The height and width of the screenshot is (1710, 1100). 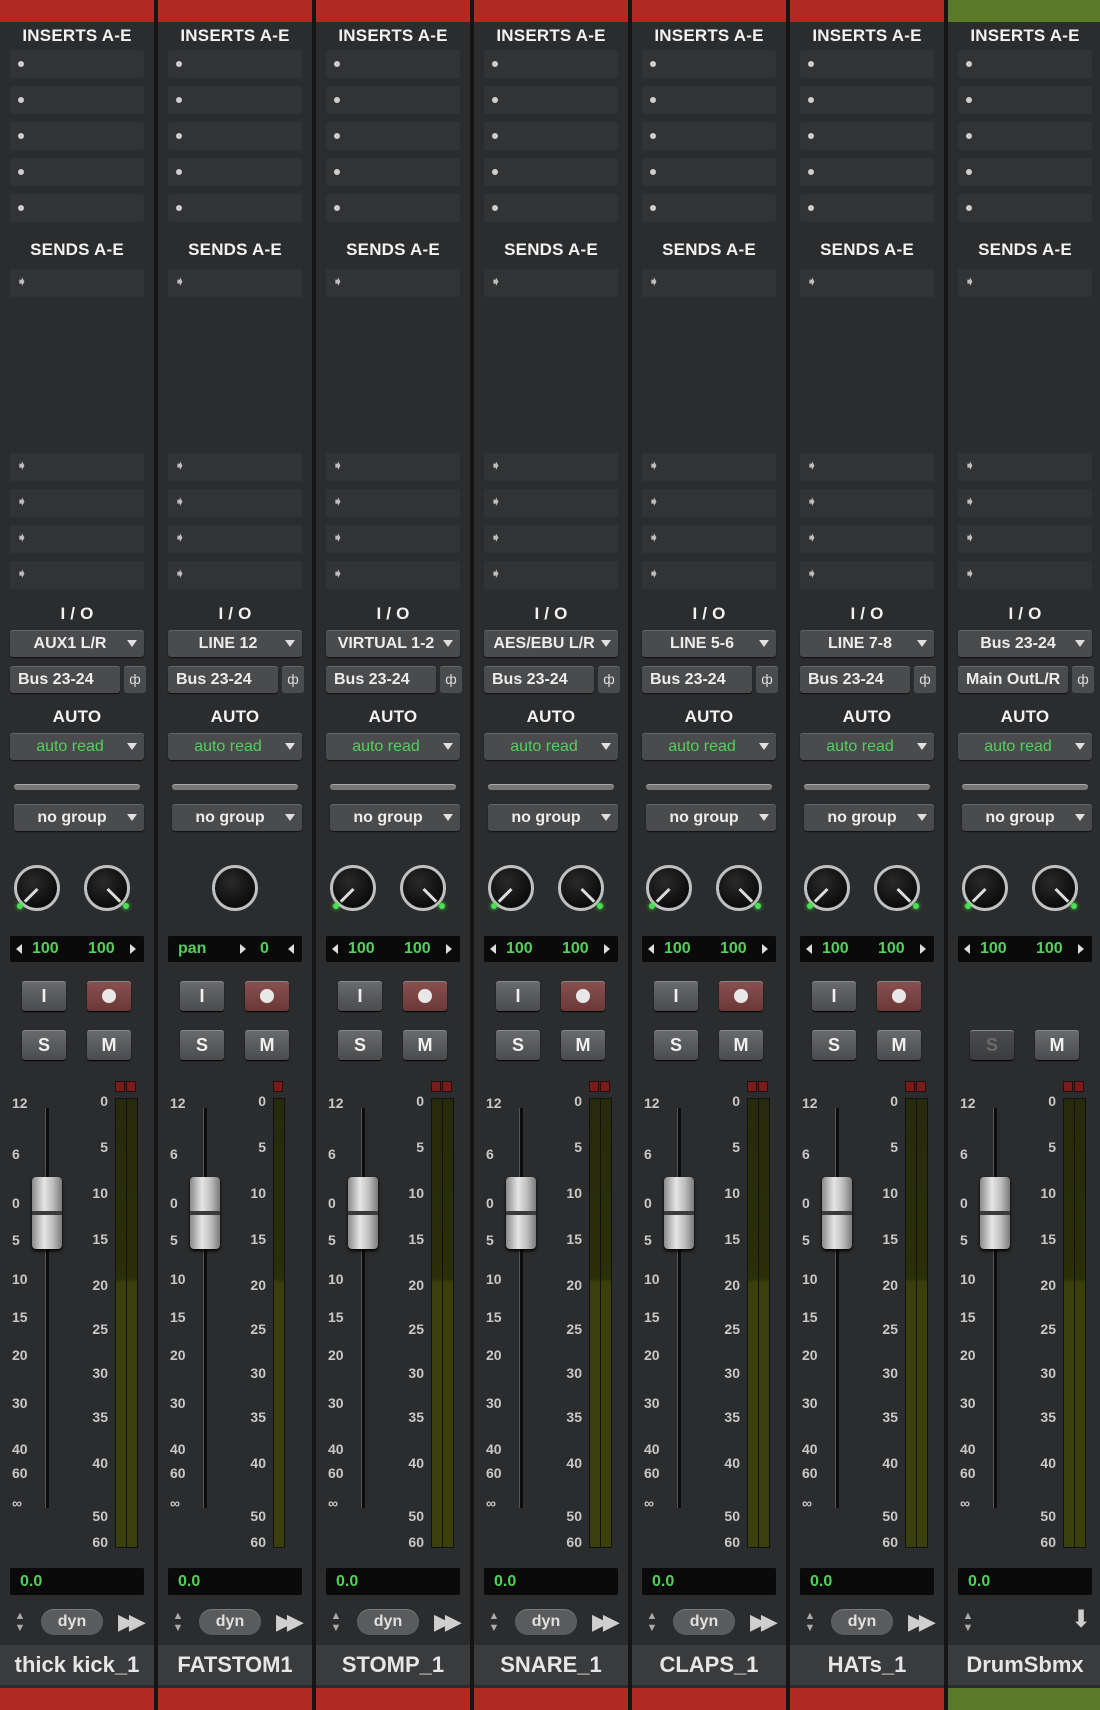 I want to click on pan-value-display: pan 0, so click(x=235, y=949).